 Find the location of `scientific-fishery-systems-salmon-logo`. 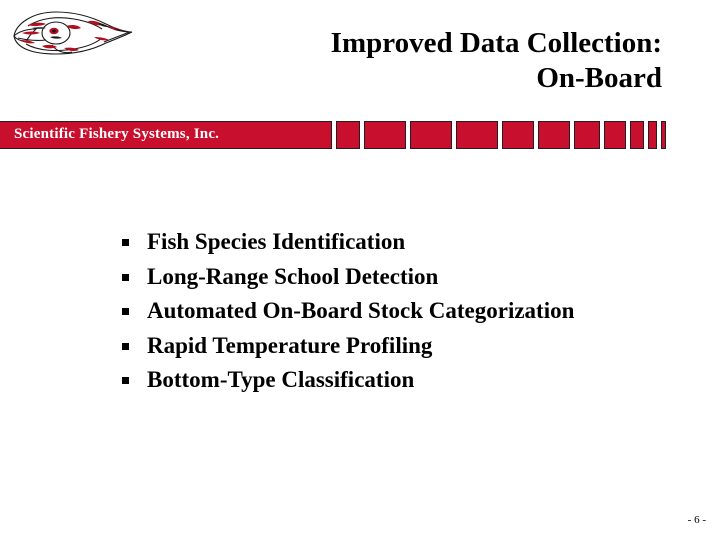

scientific-fishery-systems-salmon-logo is located at coordinates (72, 32).